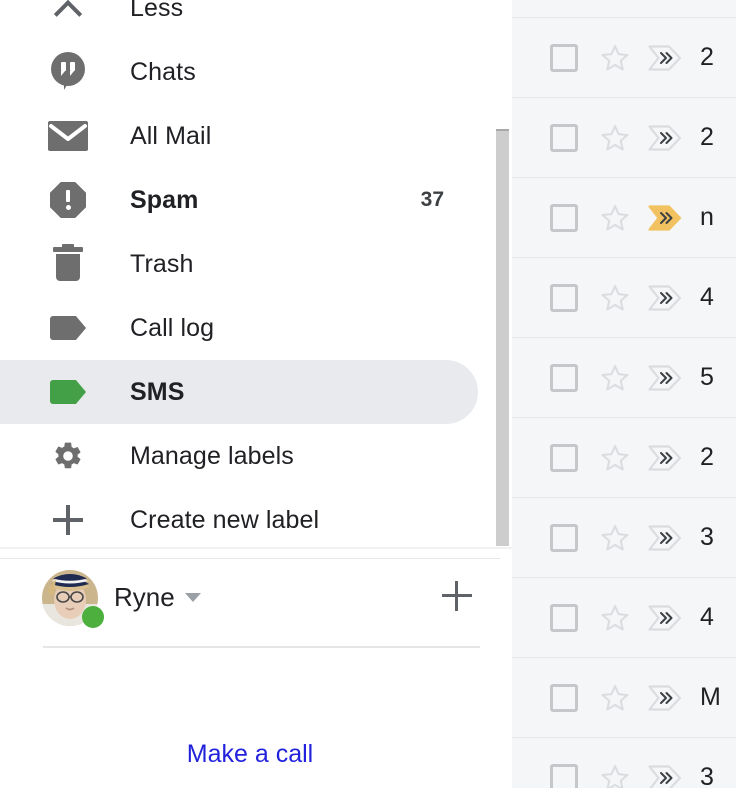  I want to click on make-a-call-link: Make a call, so click(250, 754).